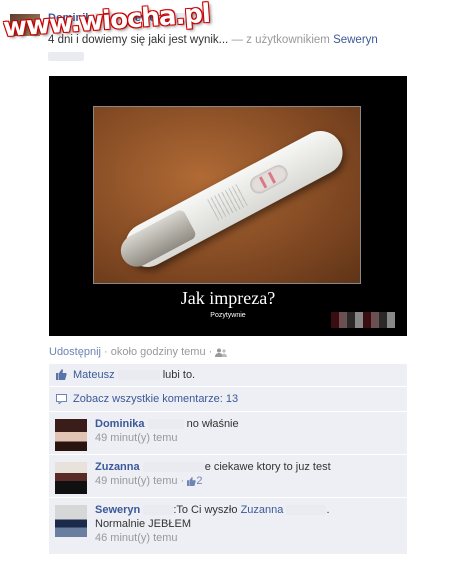  What do you see at coordinates (136, 538) in the screenshot?
I see `comment-time: 46 minut(y) temu` at bounding box center [136, 538].